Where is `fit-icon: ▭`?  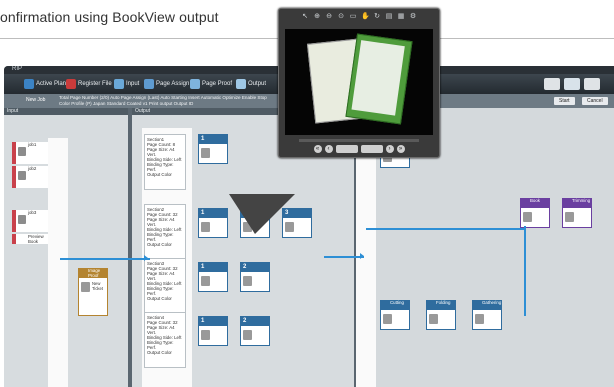 fit-icon: ▭ is located at coordinates (353, 17).